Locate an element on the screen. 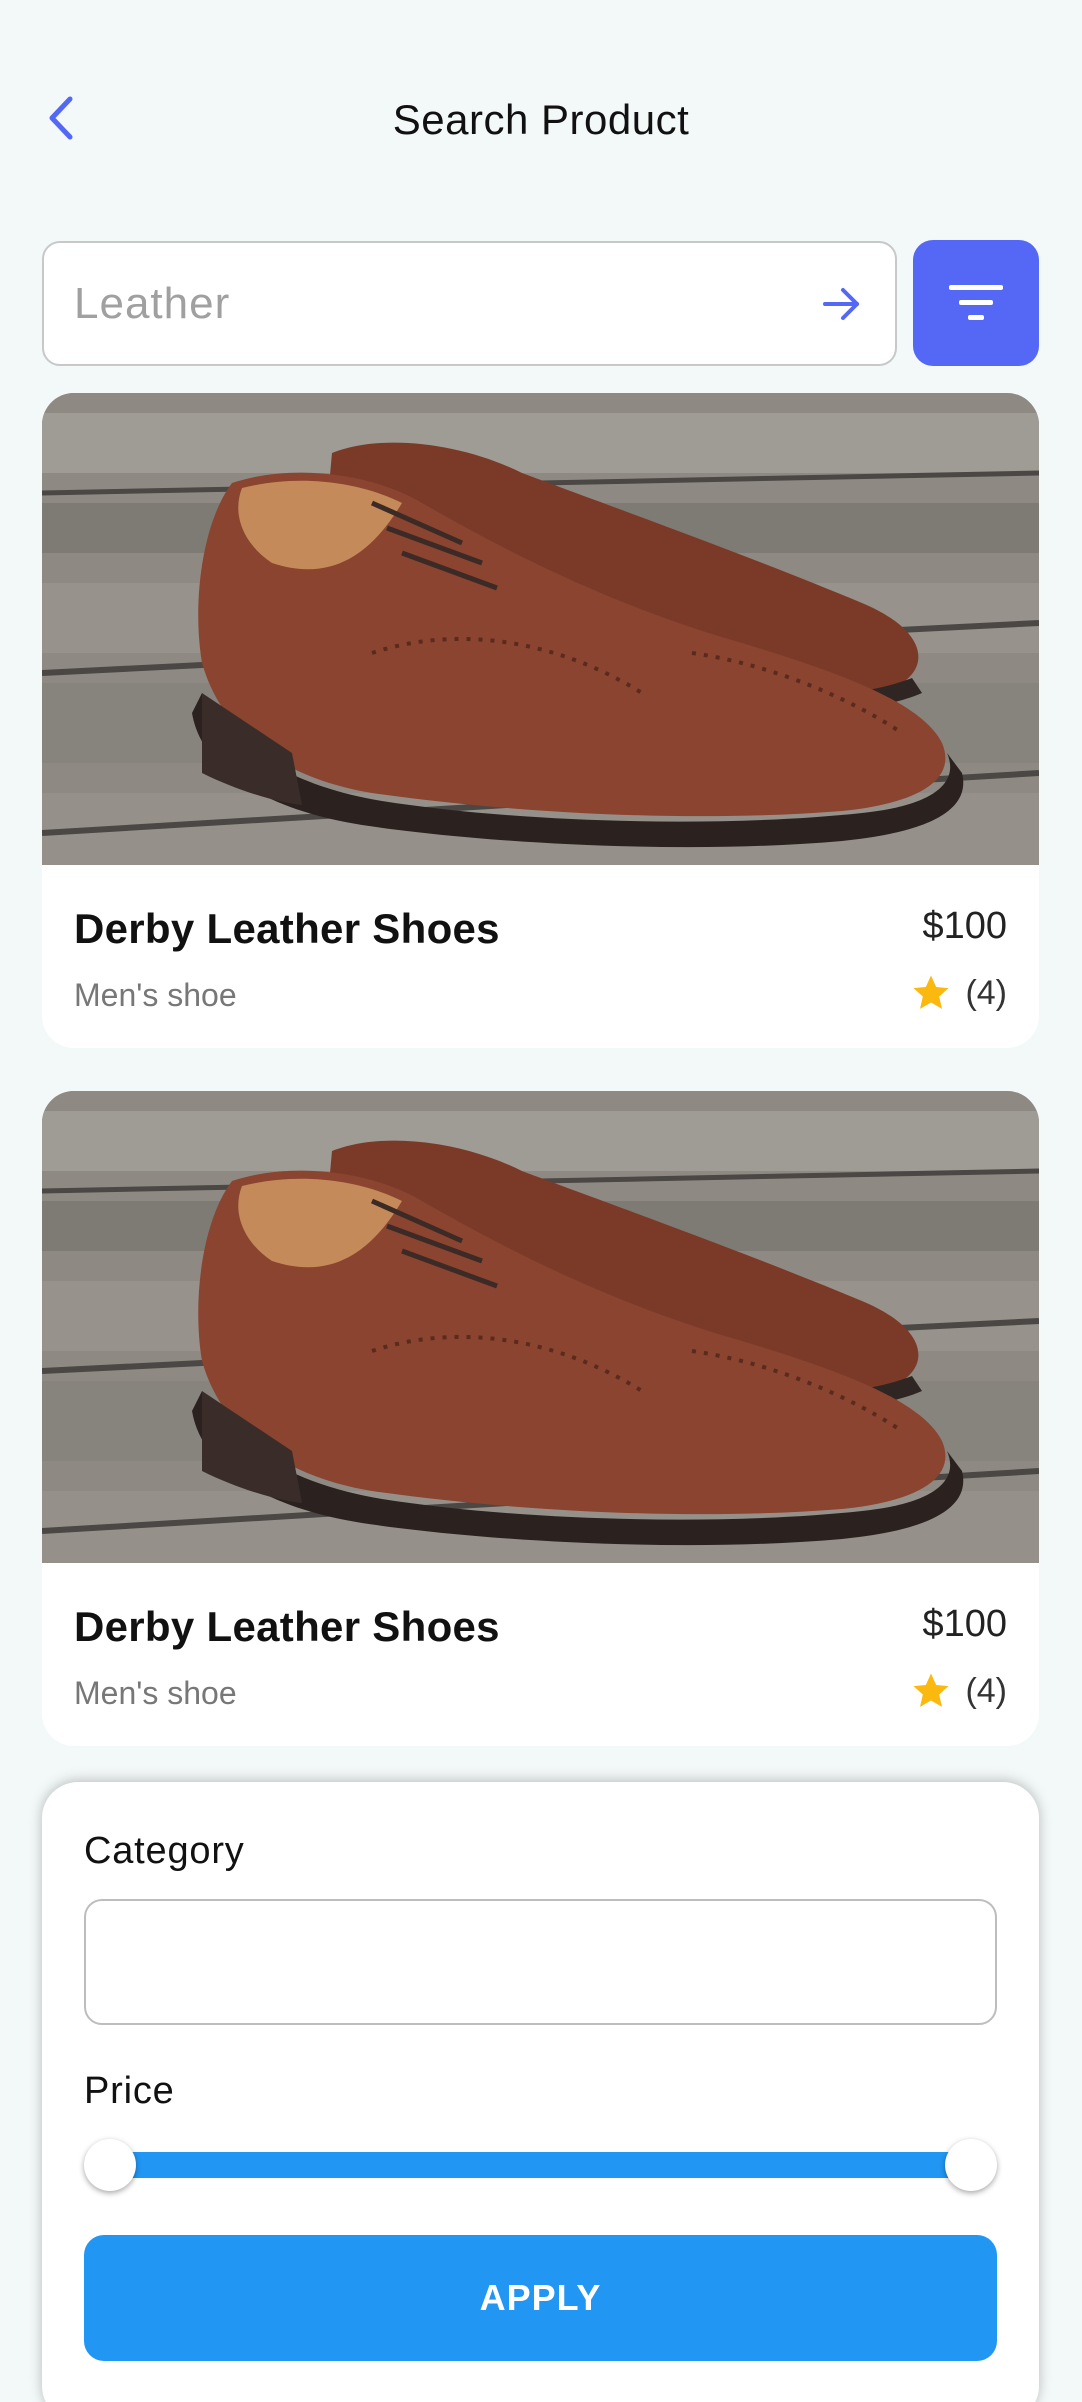  search-submit-button is located at coordinates (842, 304).